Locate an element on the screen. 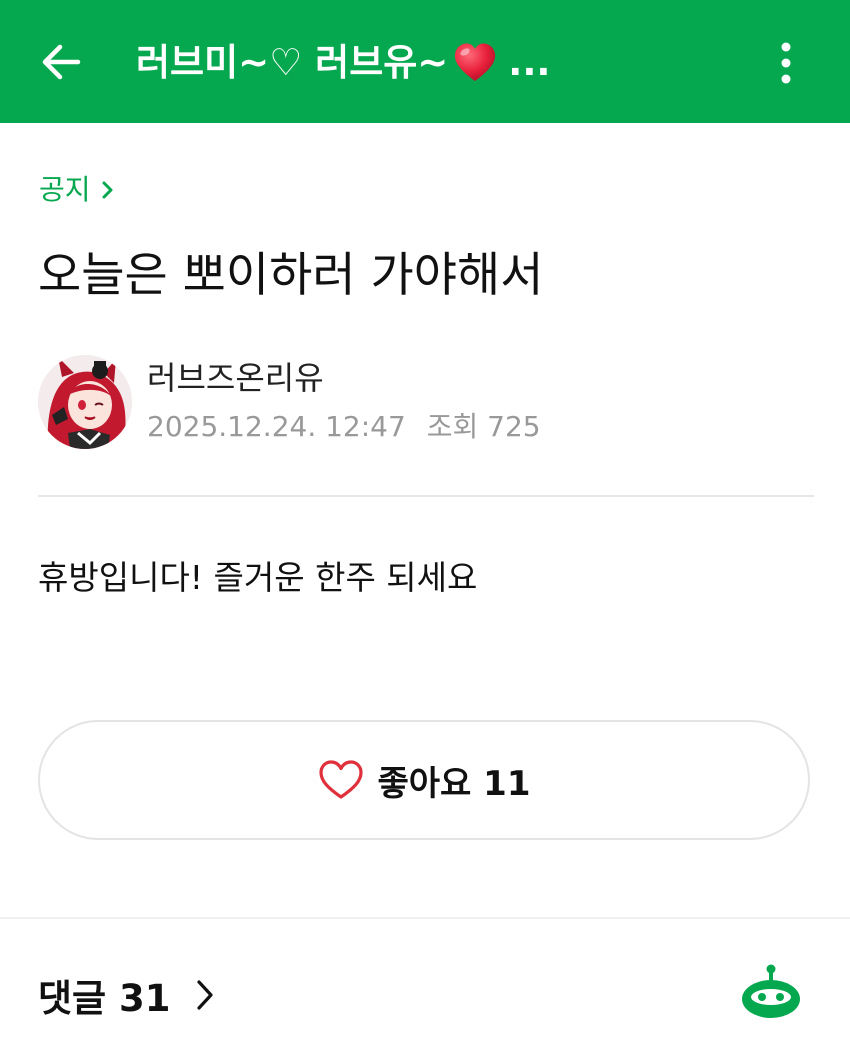  category-link: 공지 is located at coordinates (77, 190).